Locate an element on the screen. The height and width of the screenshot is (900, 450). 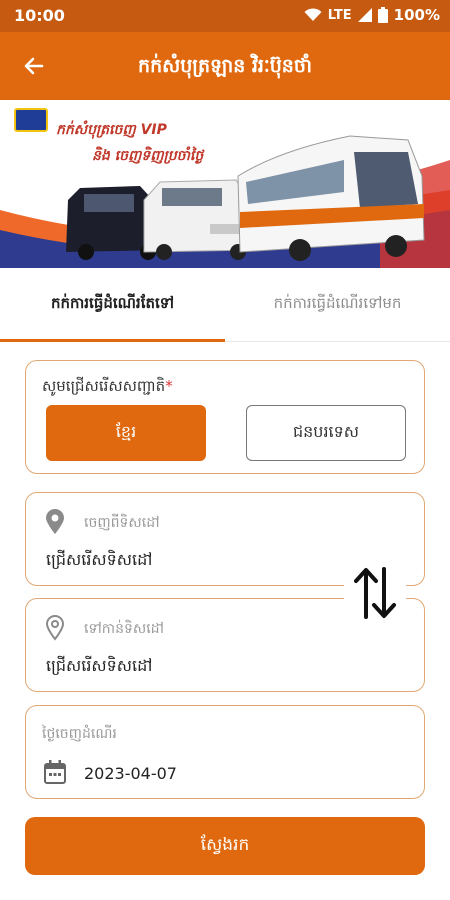
banner-text-1: កក់សំបុត្រចេញ VIP is located at coordinates (111, 130).